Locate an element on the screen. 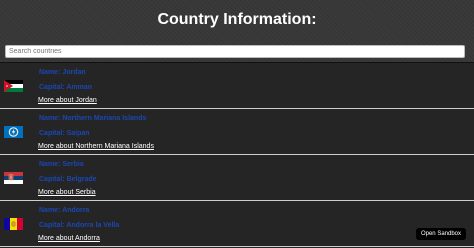 Image resolution: width=474 pixels, height=248 pixels. country-name: Name: Jordan is located at coordinates (62, 72).